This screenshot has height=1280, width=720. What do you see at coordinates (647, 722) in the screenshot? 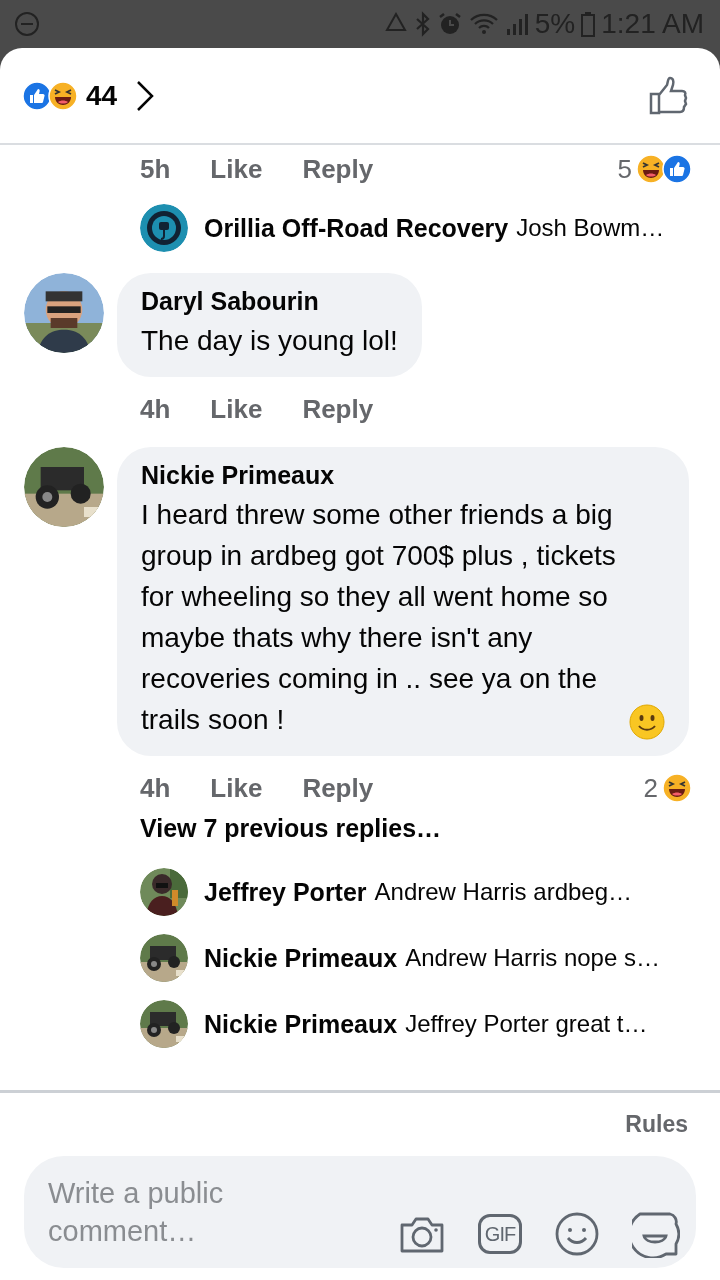
I see `smiley-emoji-icon` at bounding box center [647, 722].